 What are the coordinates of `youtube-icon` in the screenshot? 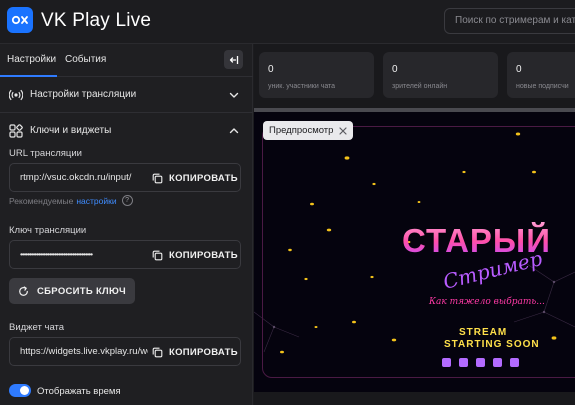 It's located at (514, 362).